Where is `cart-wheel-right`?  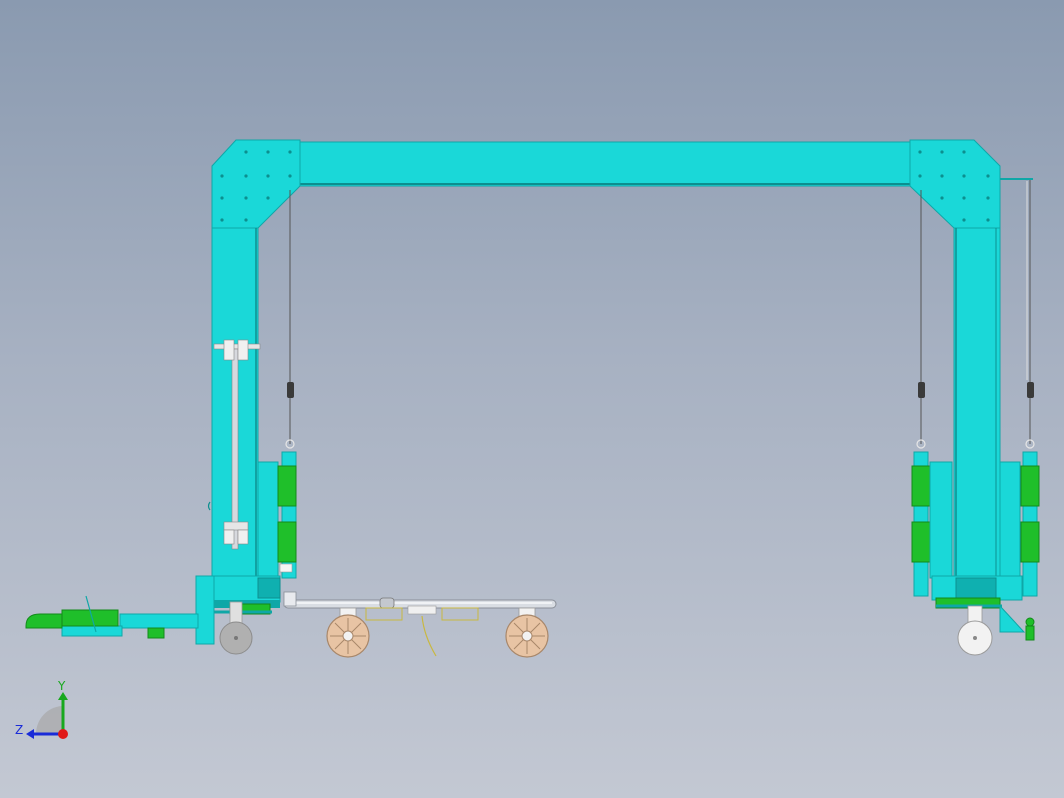 cart-wheel-right is located at coordinates (527, 632).